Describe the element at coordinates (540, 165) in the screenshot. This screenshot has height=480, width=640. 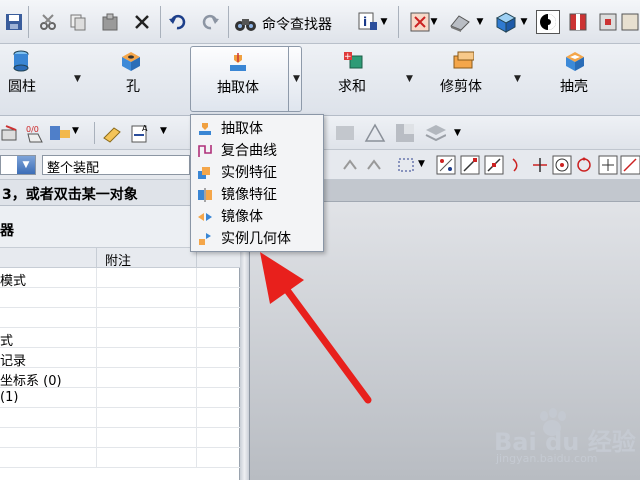
I see `intersection-icon` at that location.